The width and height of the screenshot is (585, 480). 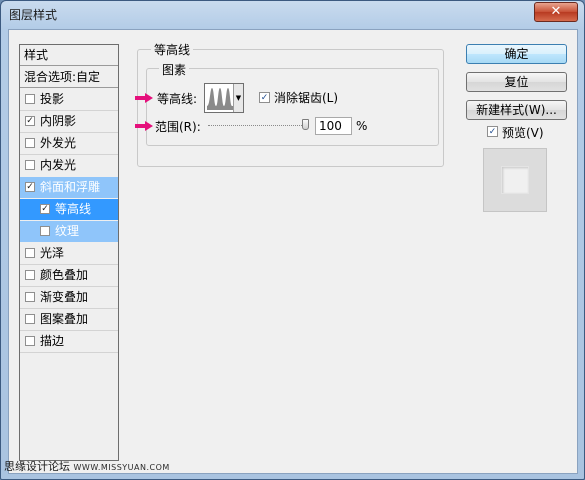 What do you see at coordinates (69, 187) in the screenshot?
I see `sidebar-item-bevel-emboss: ✓ 斜面和浮雕` at bounding box center [69, 187].